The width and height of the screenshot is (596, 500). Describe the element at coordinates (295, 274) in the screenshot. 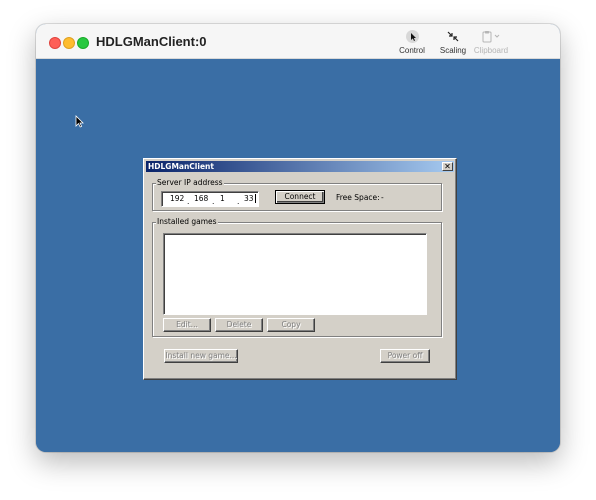

I see `installed-games-list` at that location.